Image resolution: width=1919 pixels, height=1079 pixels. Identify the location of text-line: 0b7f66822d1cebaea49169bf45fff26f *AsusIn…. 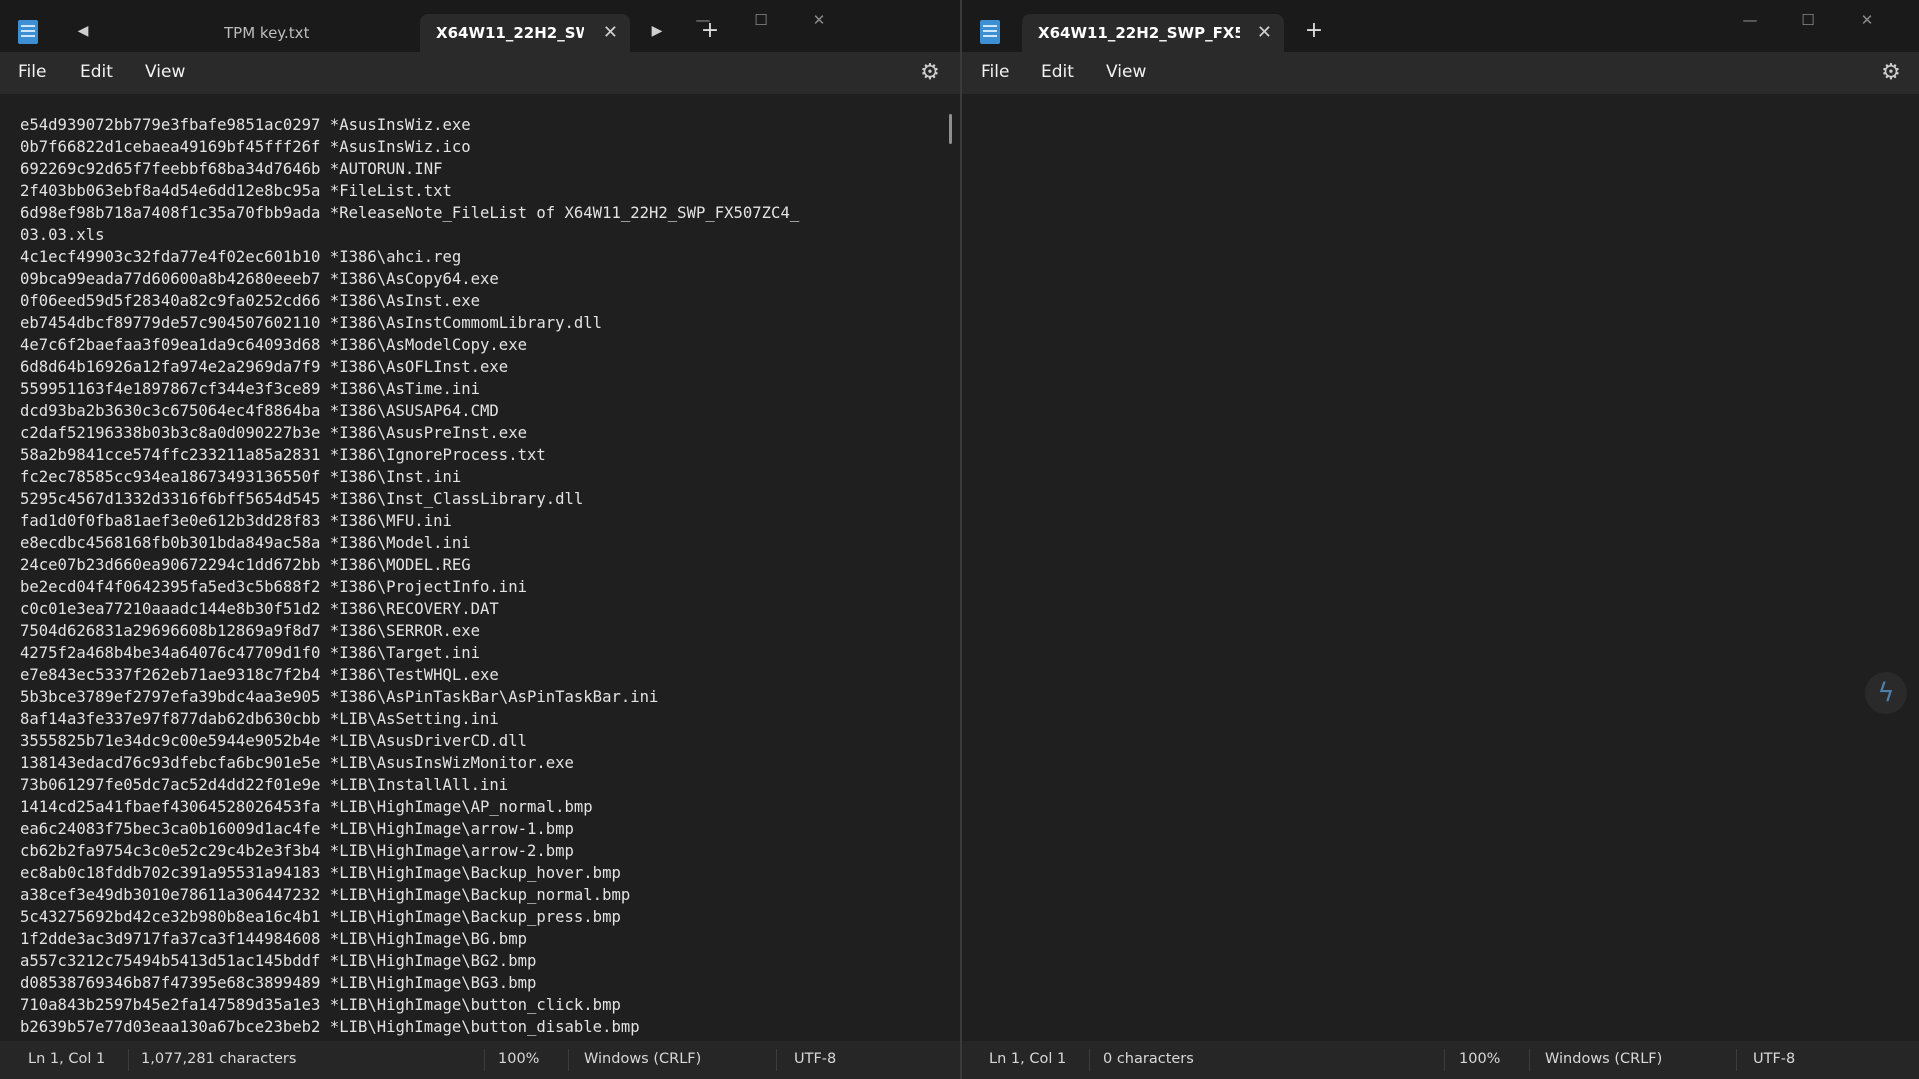
(245, 147).